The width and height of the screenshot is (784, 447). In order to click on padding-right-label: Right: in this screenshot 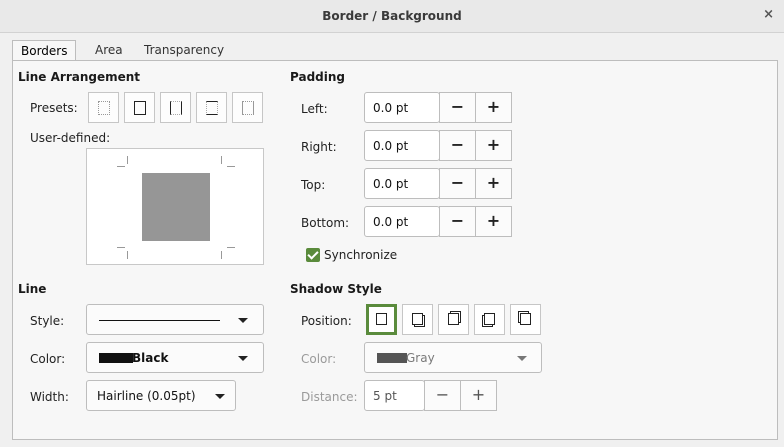, I will do `click(319, 147)`.